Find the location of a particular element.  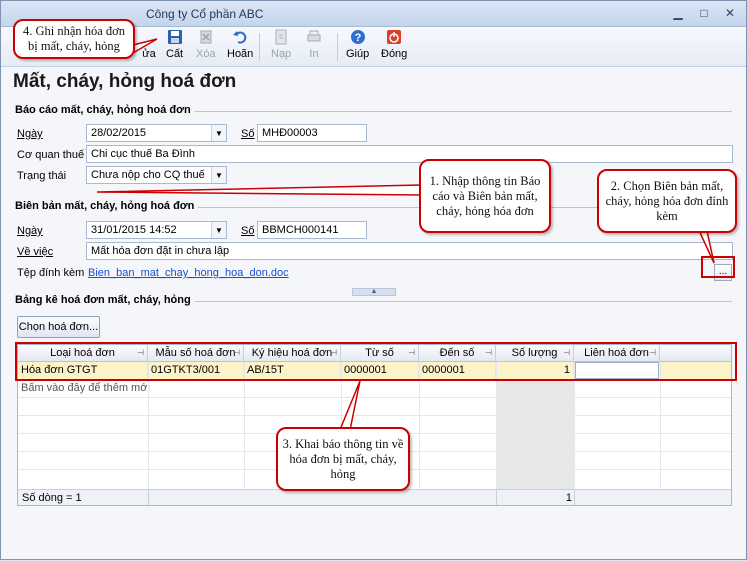

load-icon is located at coordinates (281, 37).